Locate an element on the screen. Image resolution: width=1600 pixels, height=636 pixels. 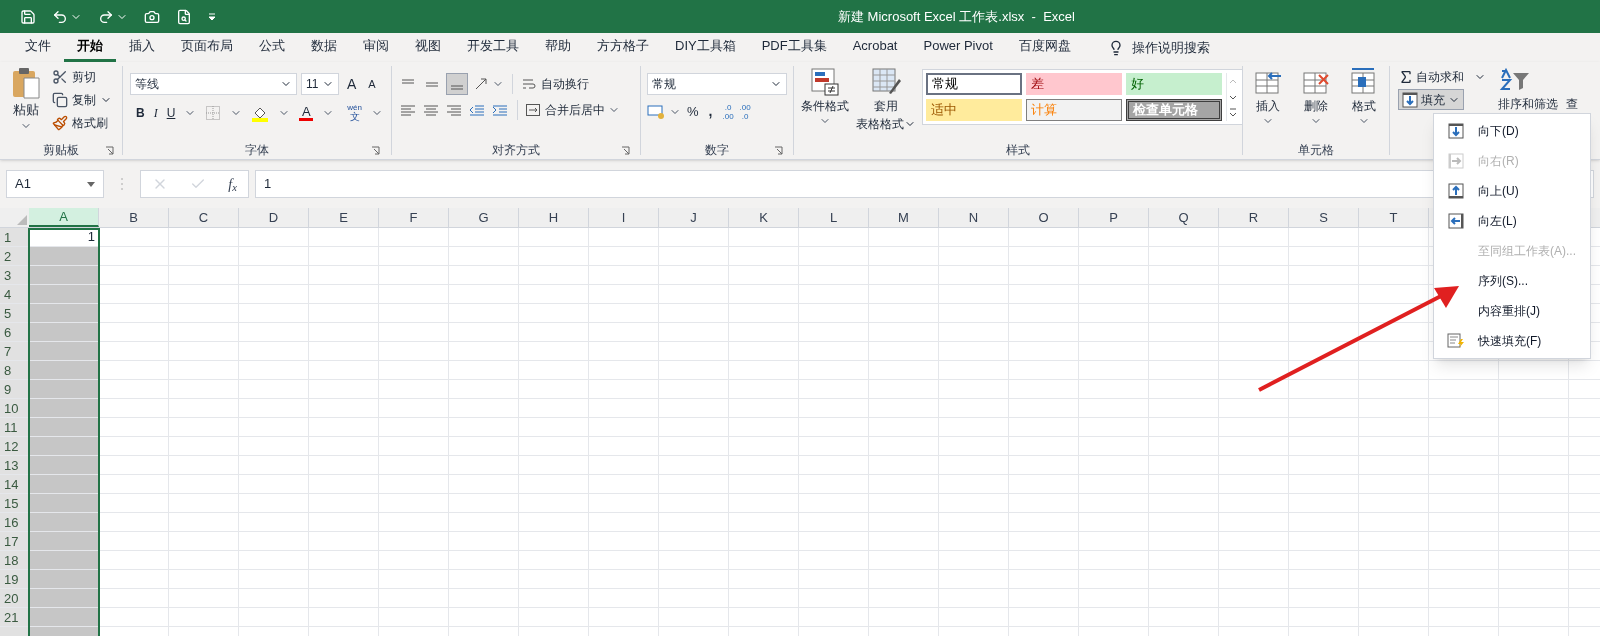
arrow-up-icon is located at coordinates (1456, 191).